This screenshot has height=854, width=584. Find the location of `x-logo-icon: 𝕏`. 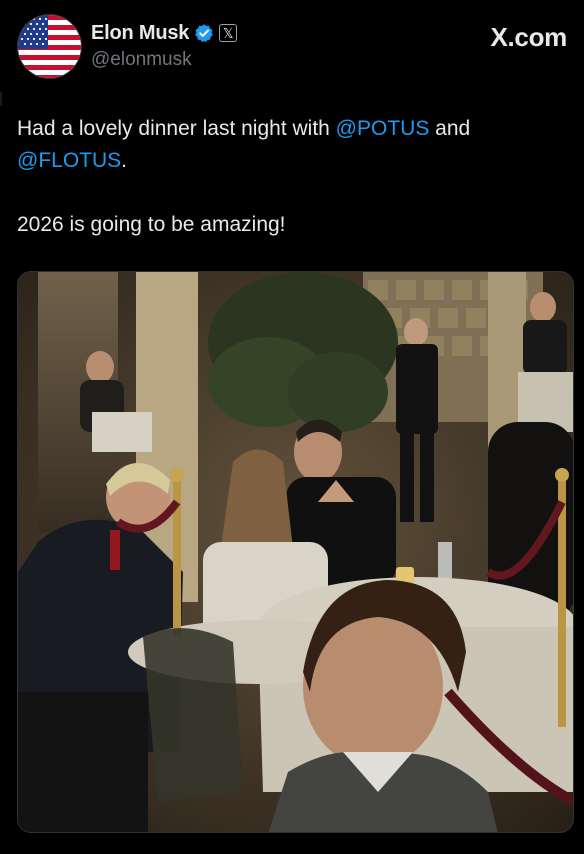

x-logo-icon: 𝕏 is located at coordinates (228, 33).